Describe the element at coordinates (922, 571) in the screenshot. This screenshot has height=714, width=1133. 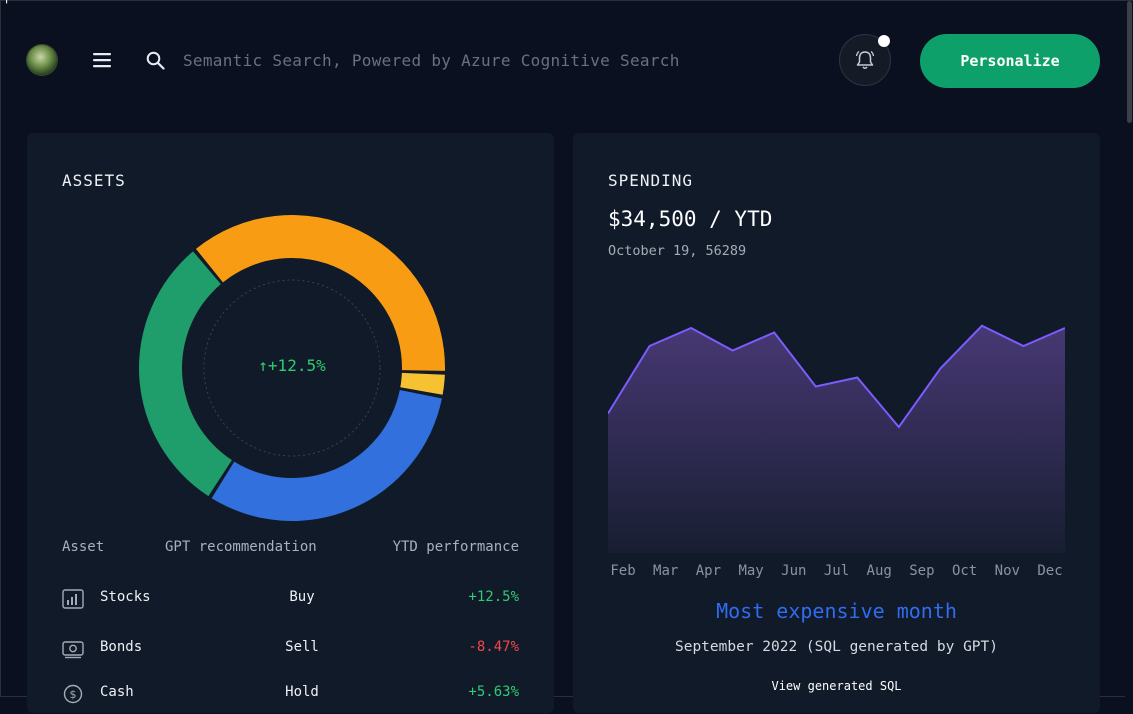
I see `month-label-sep: Sep` at that location.